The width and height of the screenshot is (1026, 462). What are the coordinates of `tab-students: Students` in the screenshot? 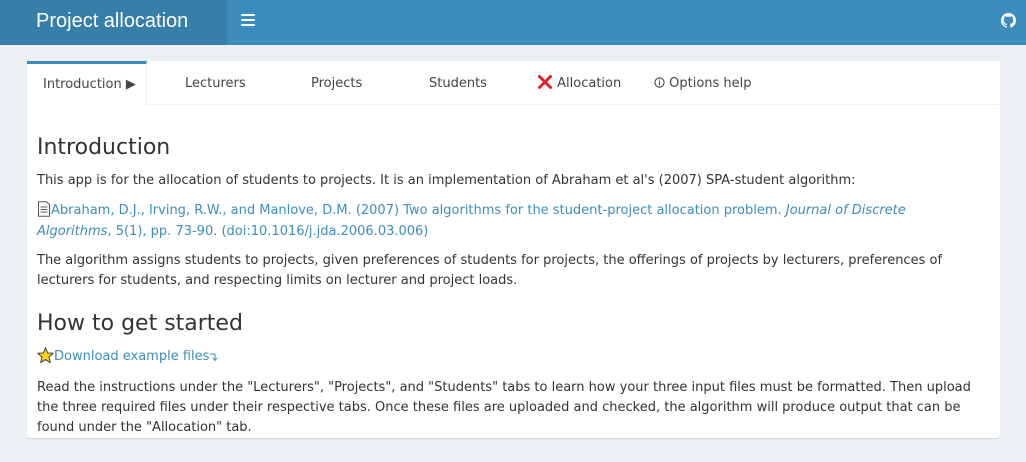 It's located at (458, 83).